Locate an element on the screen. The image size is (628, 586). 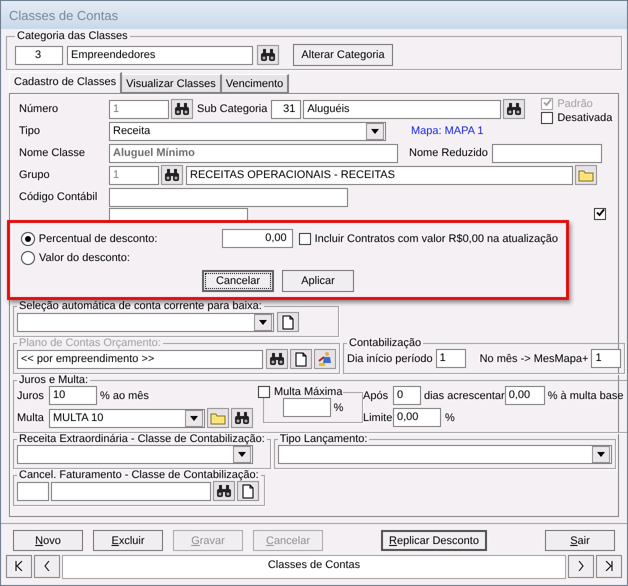
previous-icon is located at coordinates (47, 566).